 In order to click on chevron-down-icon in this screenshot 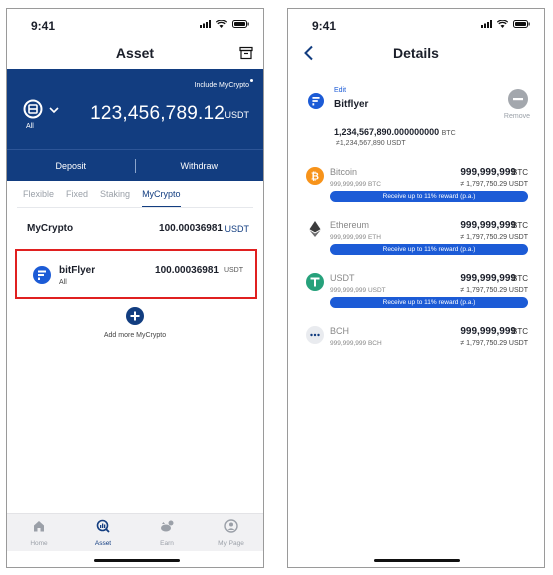, I will do `click(54, 110)`.